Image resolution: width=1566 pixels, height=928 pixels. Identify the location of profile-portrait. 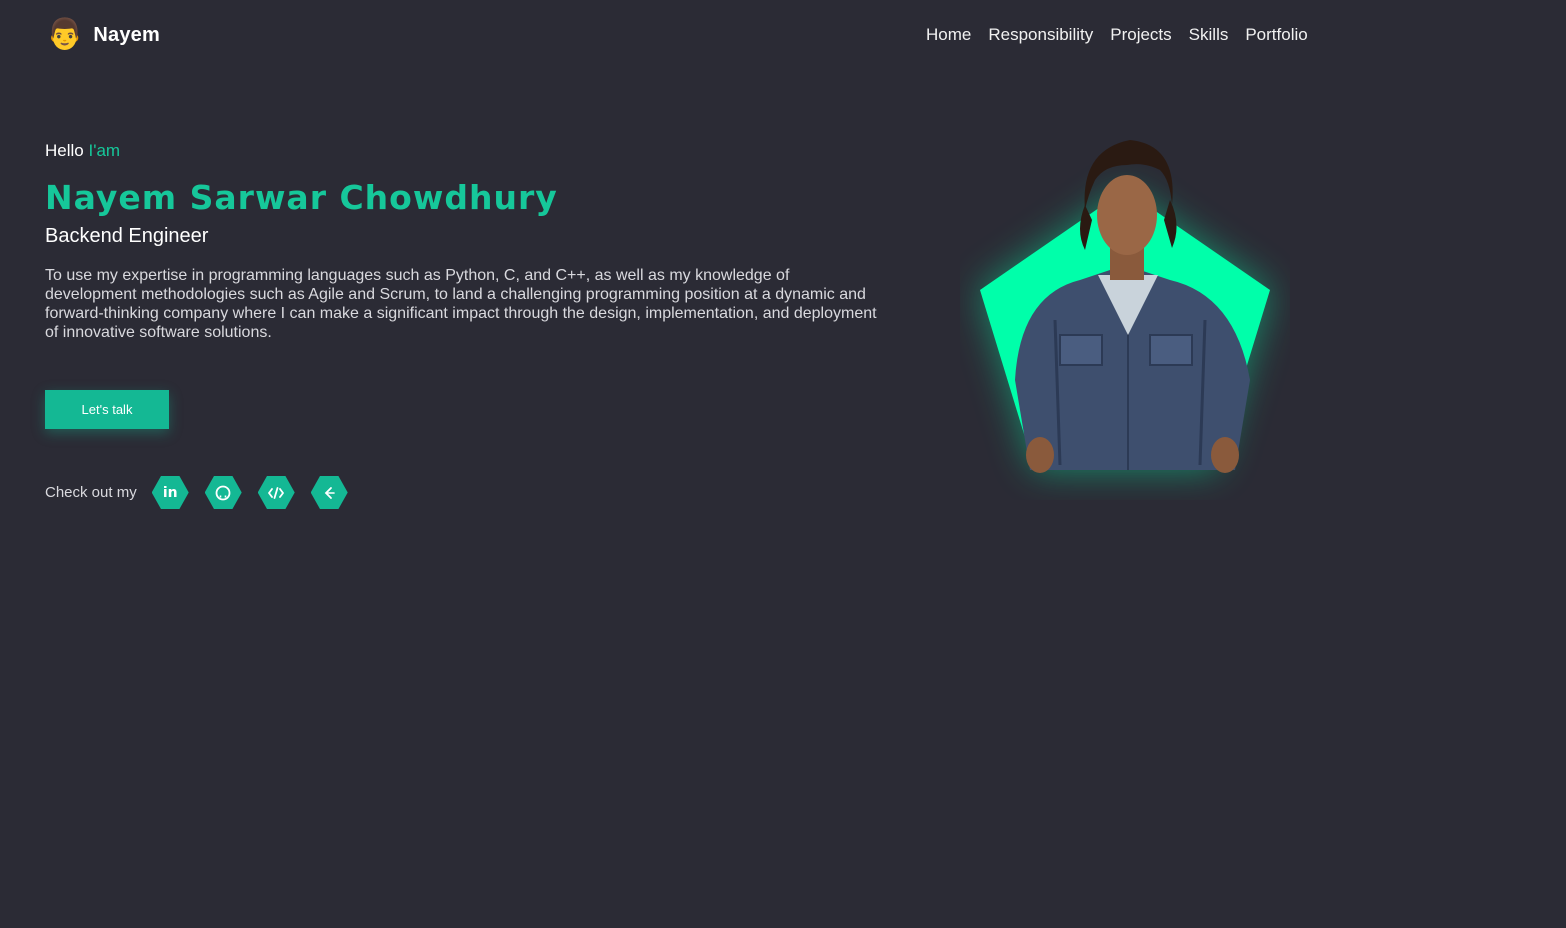
(1125, 306).